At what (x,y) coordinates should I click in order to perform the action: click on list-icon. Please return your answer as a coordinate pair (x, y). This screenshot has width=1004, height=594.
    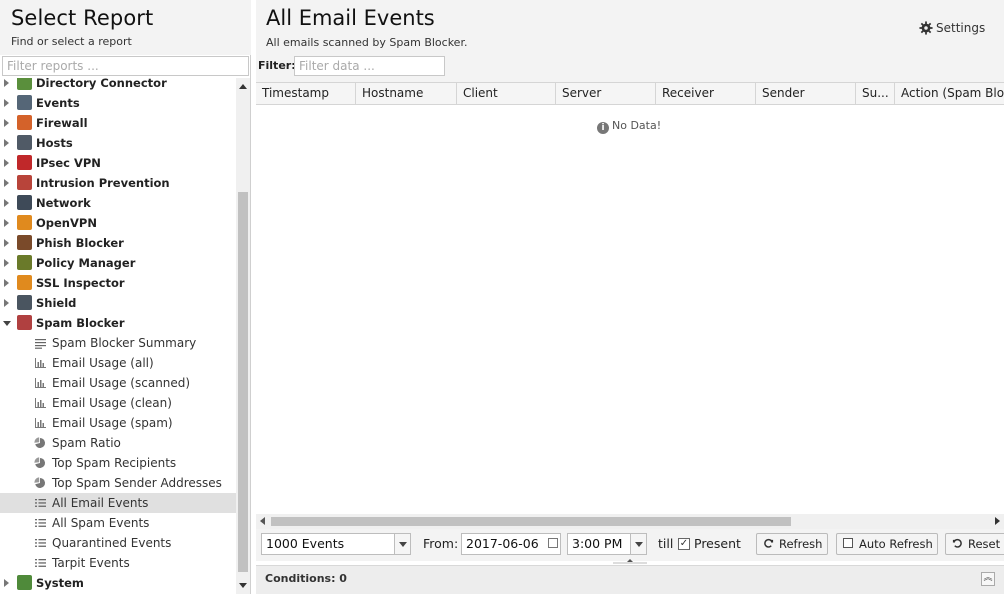
    Looking at the image, I should click on (40, 523).